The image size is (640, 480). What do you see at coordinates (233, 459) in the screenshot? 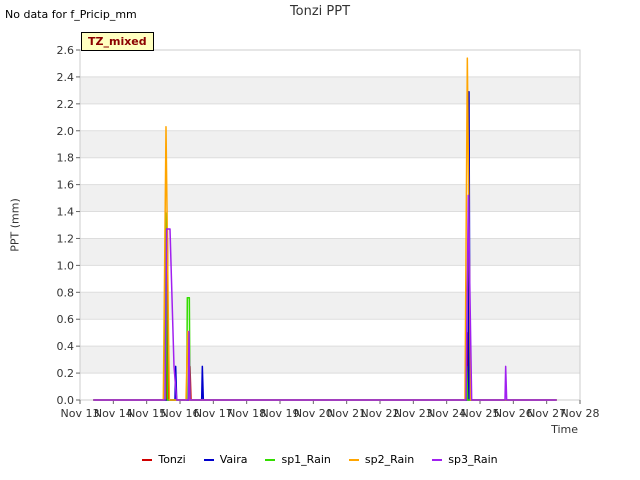
I see `legend-label-vaira: Vaira` at bounding box center [233, 459].